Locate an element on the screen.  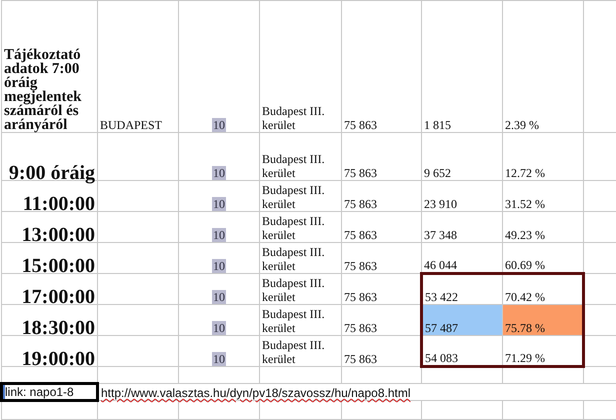
url-text: http://www.valasztas.hu/dyn/pv18/szavossz/hu/napo8.html is located at coordinates (255, 393).